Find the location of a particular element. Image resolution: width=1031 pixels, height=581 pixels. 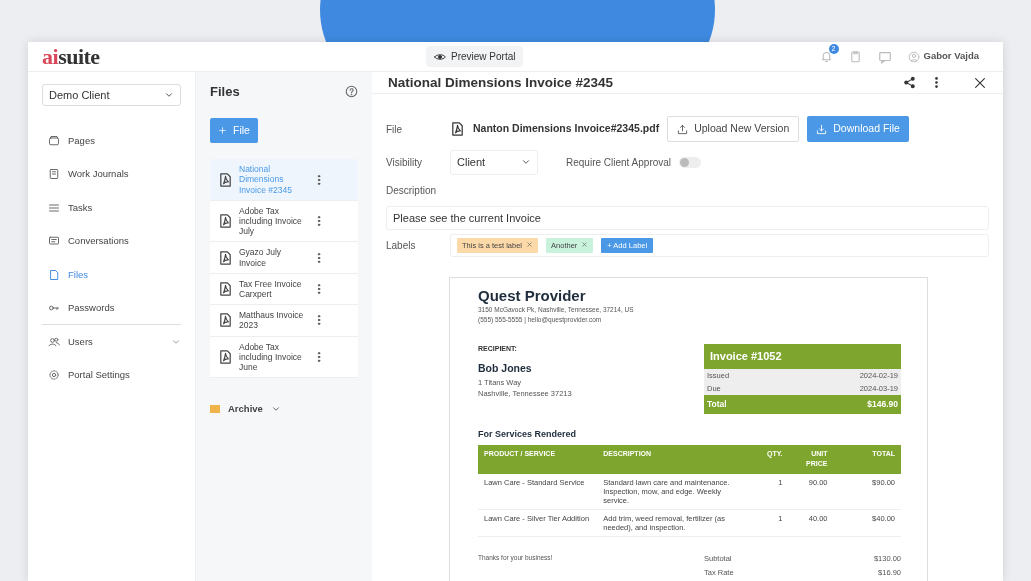

file-list-item: Tax Free Invoice Carxpert is located at coordinates (284, 289).